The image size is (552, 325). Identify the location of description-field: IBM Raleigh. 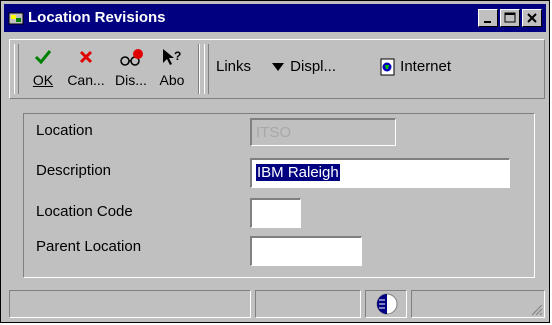
(380, 173).